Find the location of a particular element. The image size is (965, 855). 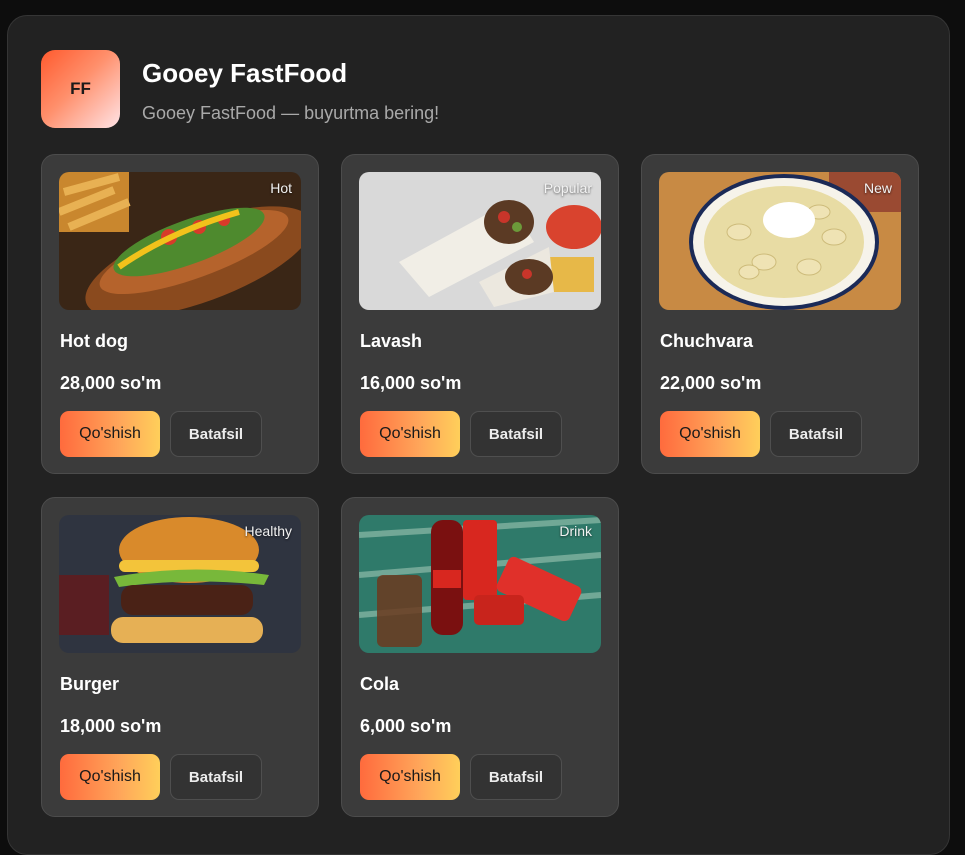

logo-text: FF is located at coordinates (80, 88).